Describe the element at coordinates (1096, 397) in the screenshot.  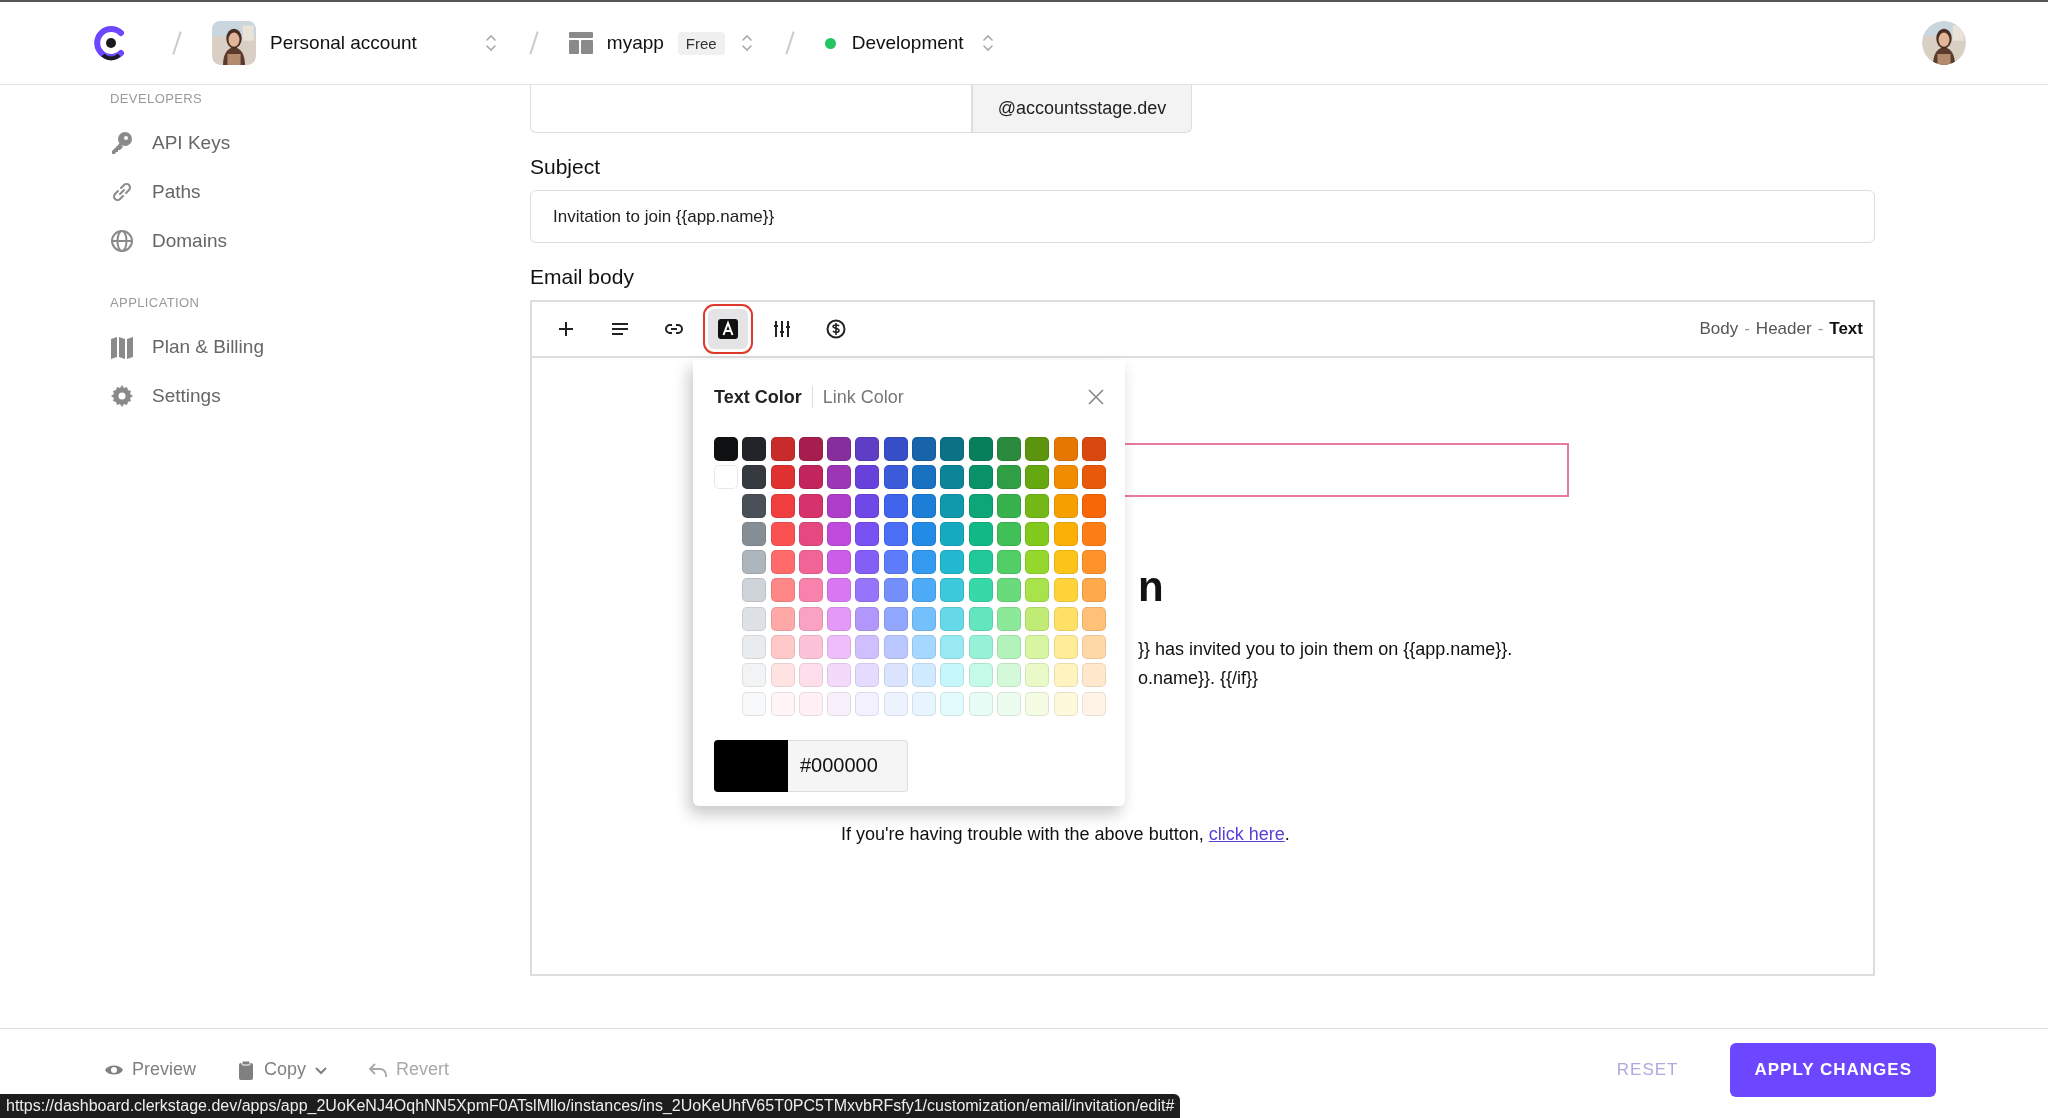
I see `close-button` at that location.